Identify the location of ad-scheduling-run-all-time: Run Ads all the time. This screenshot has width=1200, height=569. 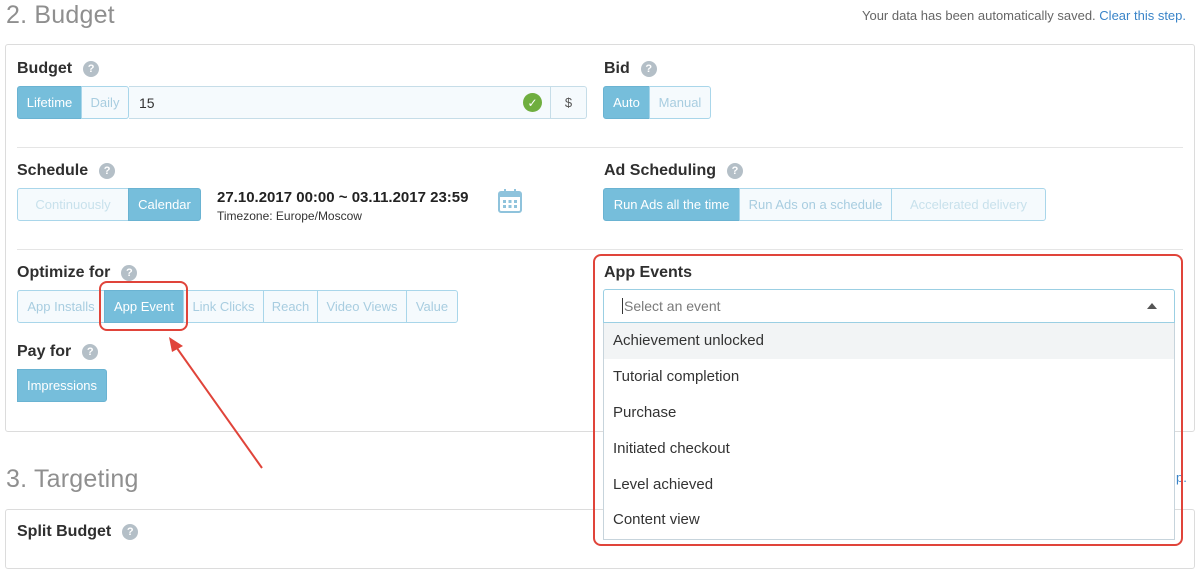
(671, 204).